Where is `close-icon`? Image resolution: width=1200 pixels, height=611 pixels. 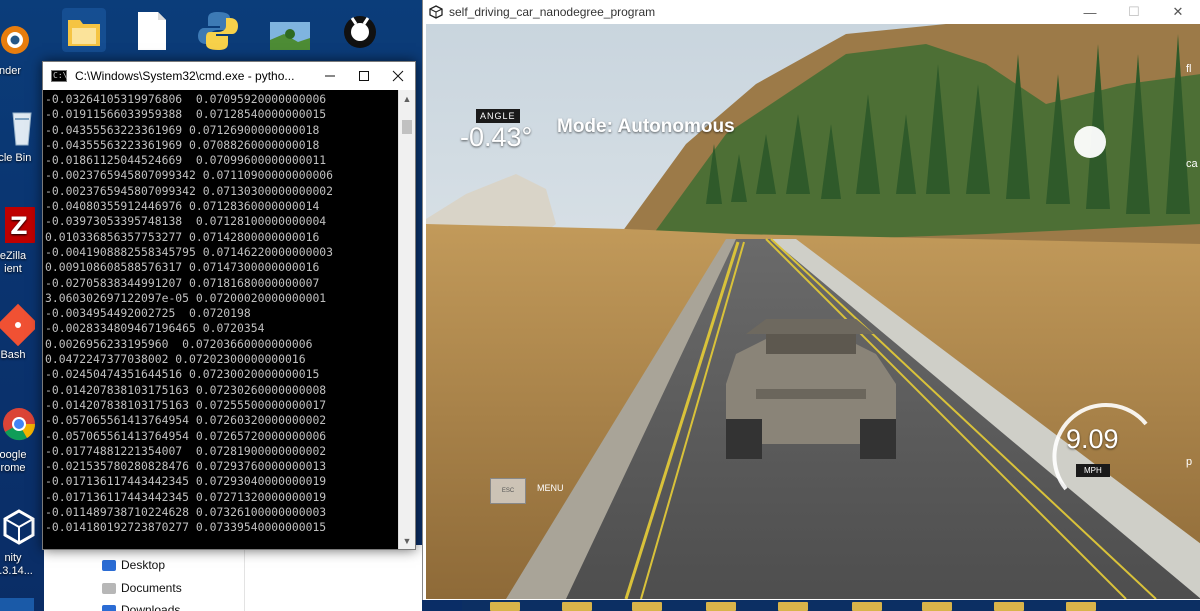 close-icon is located at coordinates (398, 76).